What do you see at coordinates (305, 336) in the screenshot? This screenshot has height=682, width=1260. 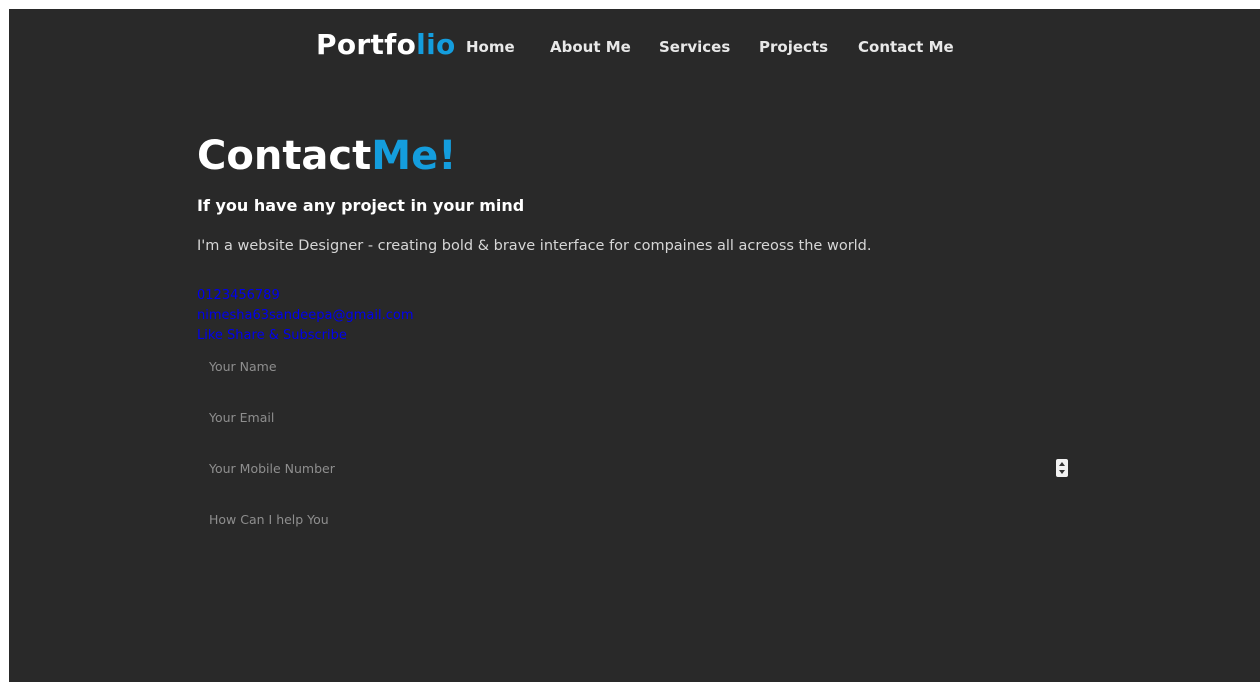 I see `social-link: Like Share & Subscribe` at bounding box center [305, 336].